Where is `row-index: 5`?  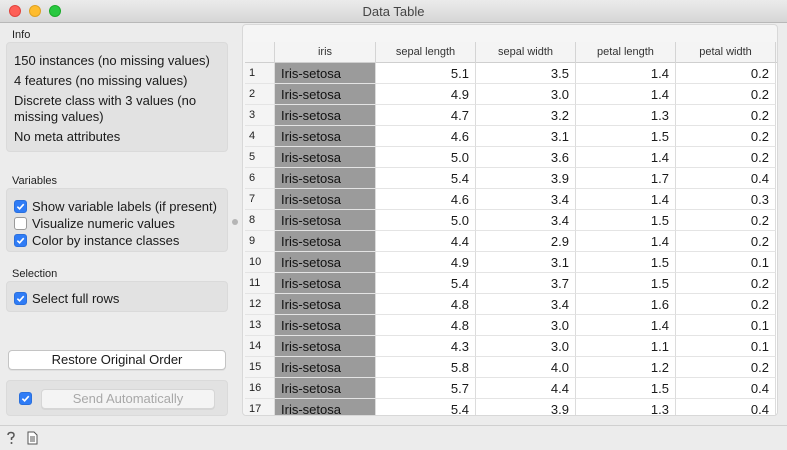
row-index: 5 is located at coordinates (260, 157).